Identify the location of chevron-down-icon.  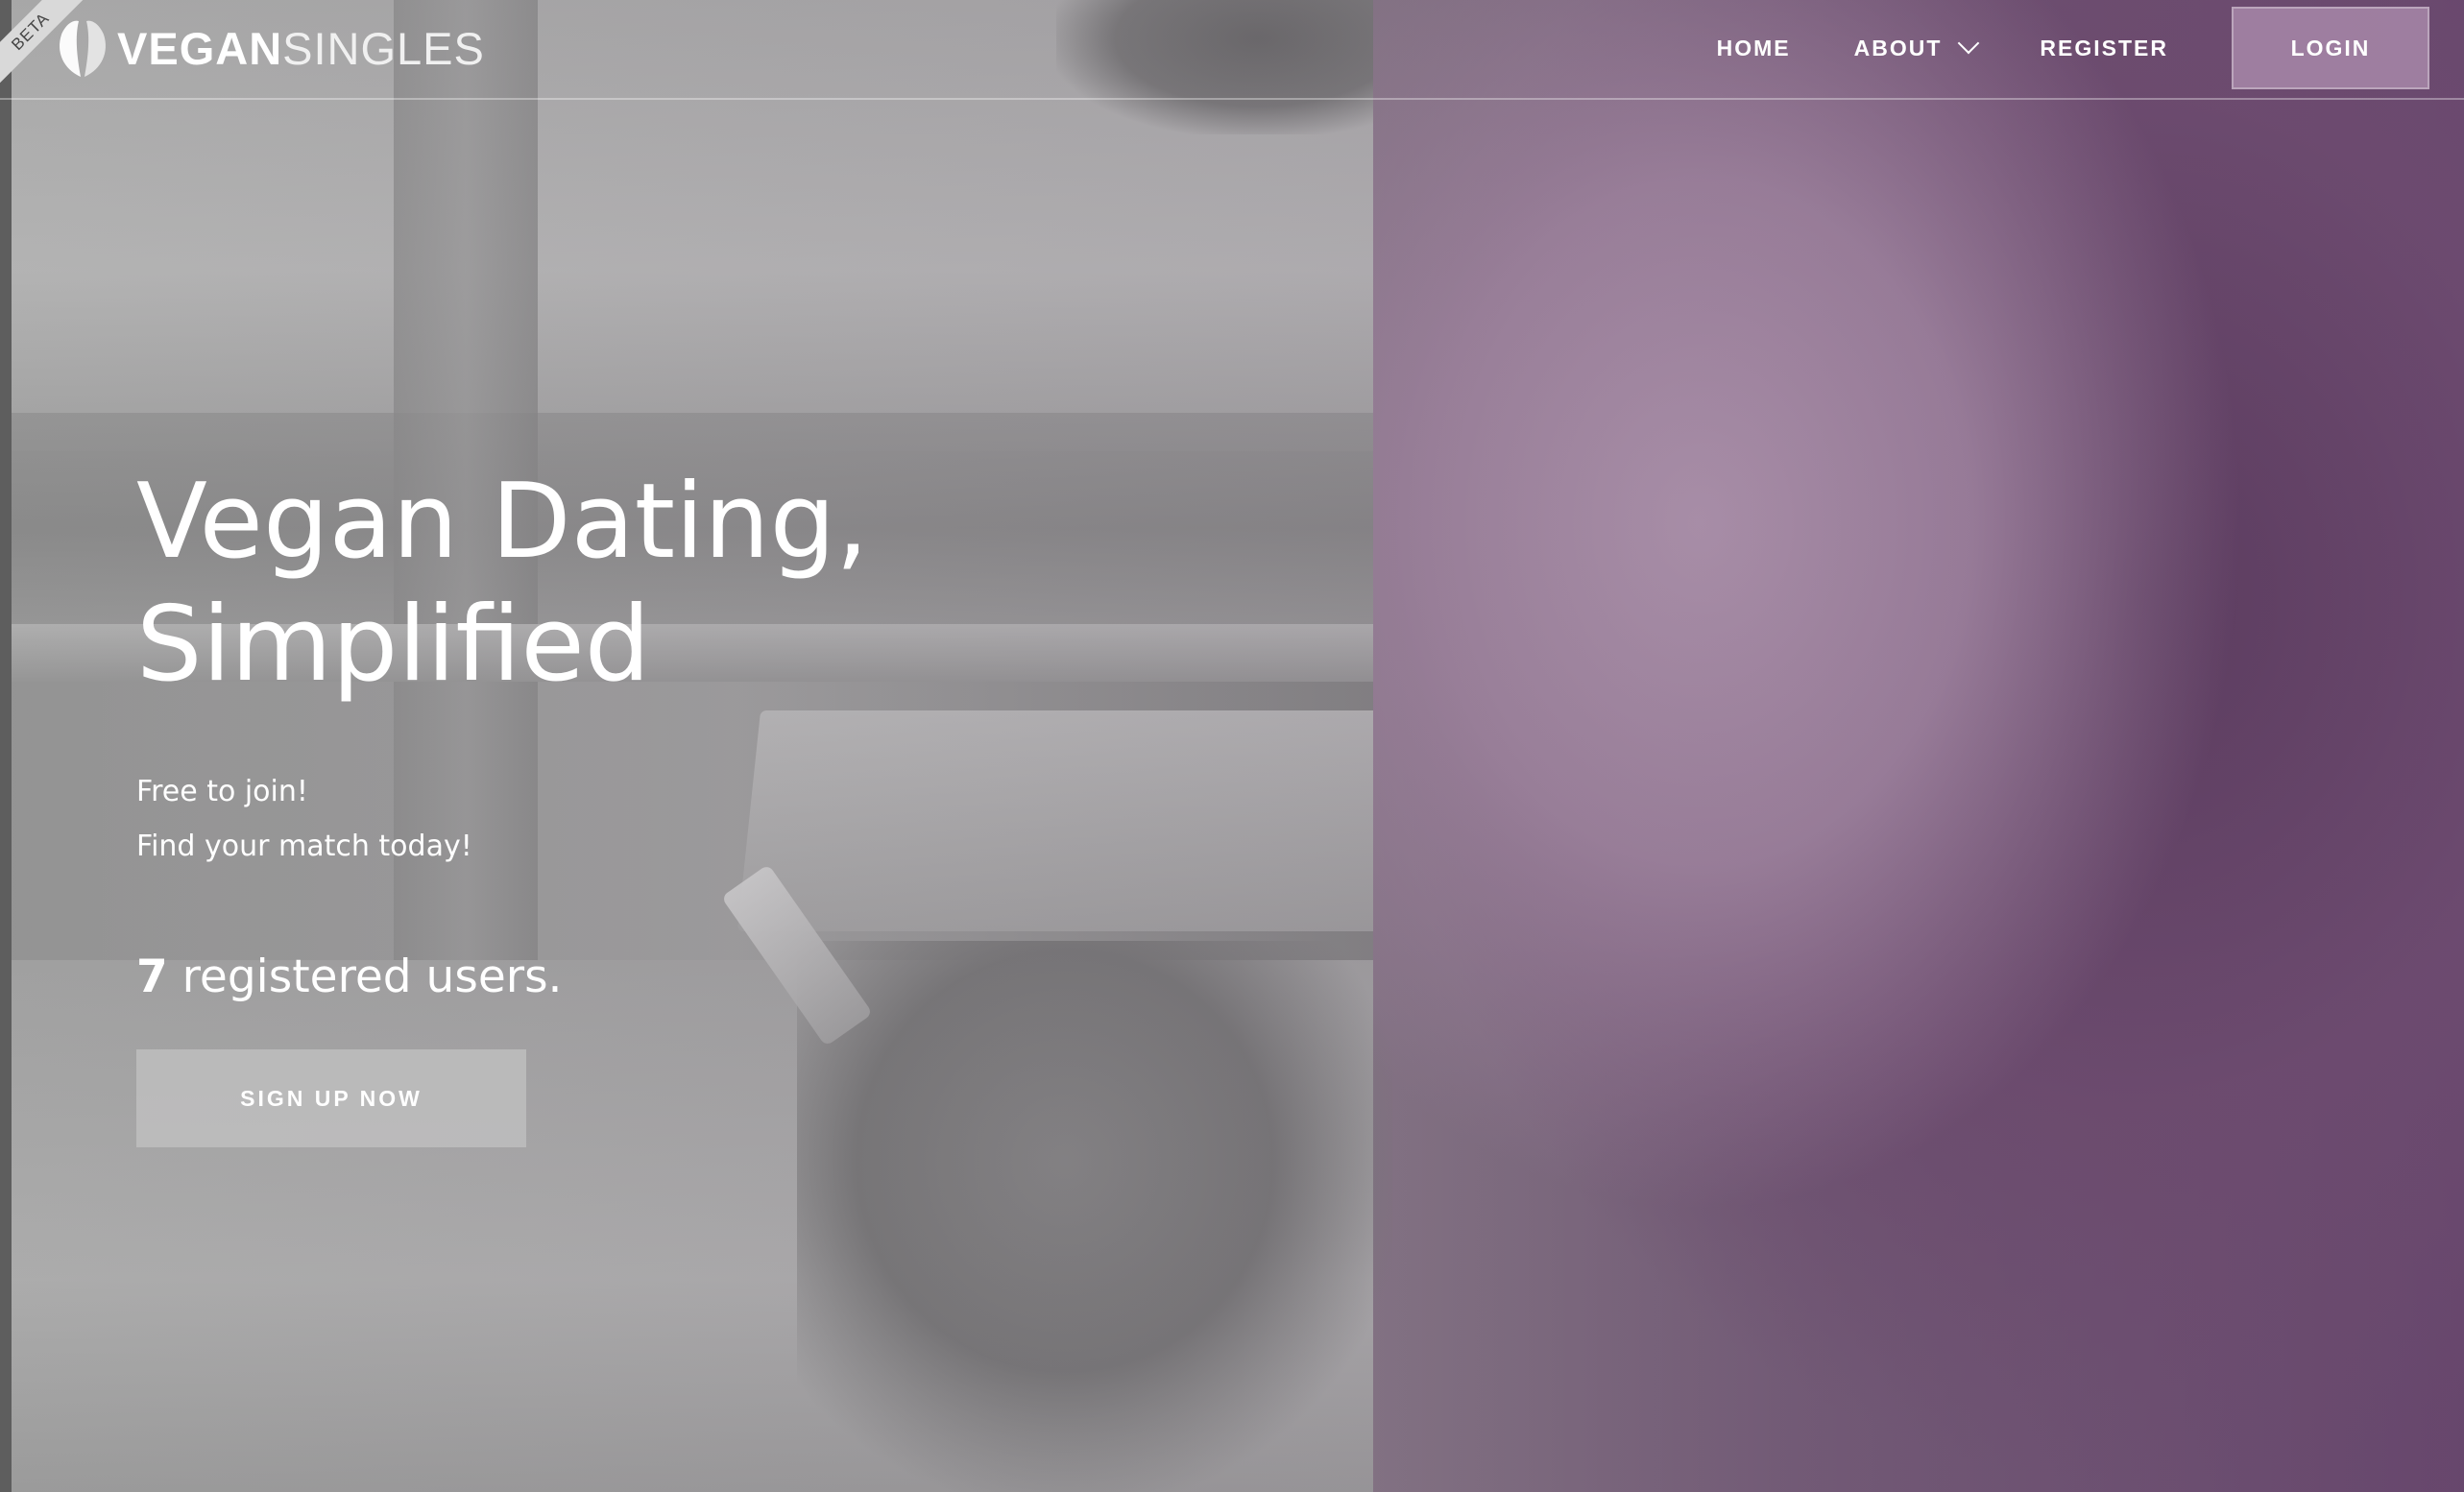
(1969, 43).